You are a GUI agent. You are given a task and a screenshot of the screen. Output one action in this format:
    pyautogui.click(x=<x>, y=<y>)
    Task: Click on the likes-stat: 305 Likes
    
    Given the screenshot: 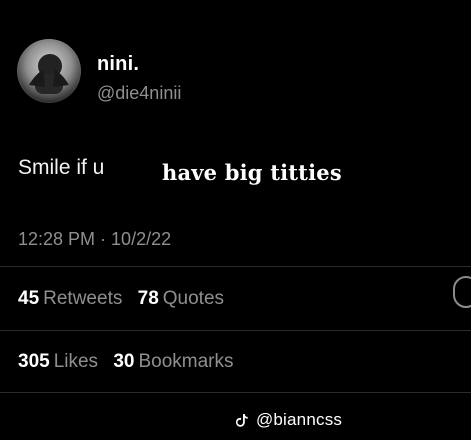 What is the action you would take?
    pyautogui.click(x=65, y=361)
    